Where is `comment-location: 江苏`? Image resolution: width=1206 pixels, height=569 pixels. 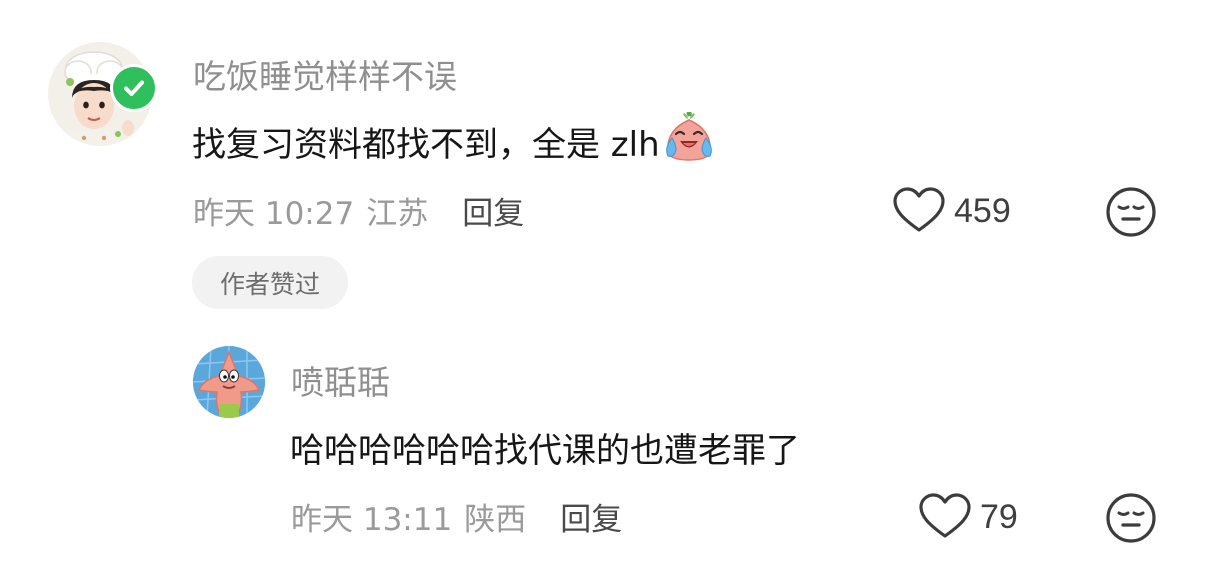
comment-location: 江苏 is located at coordinates (397, 213).